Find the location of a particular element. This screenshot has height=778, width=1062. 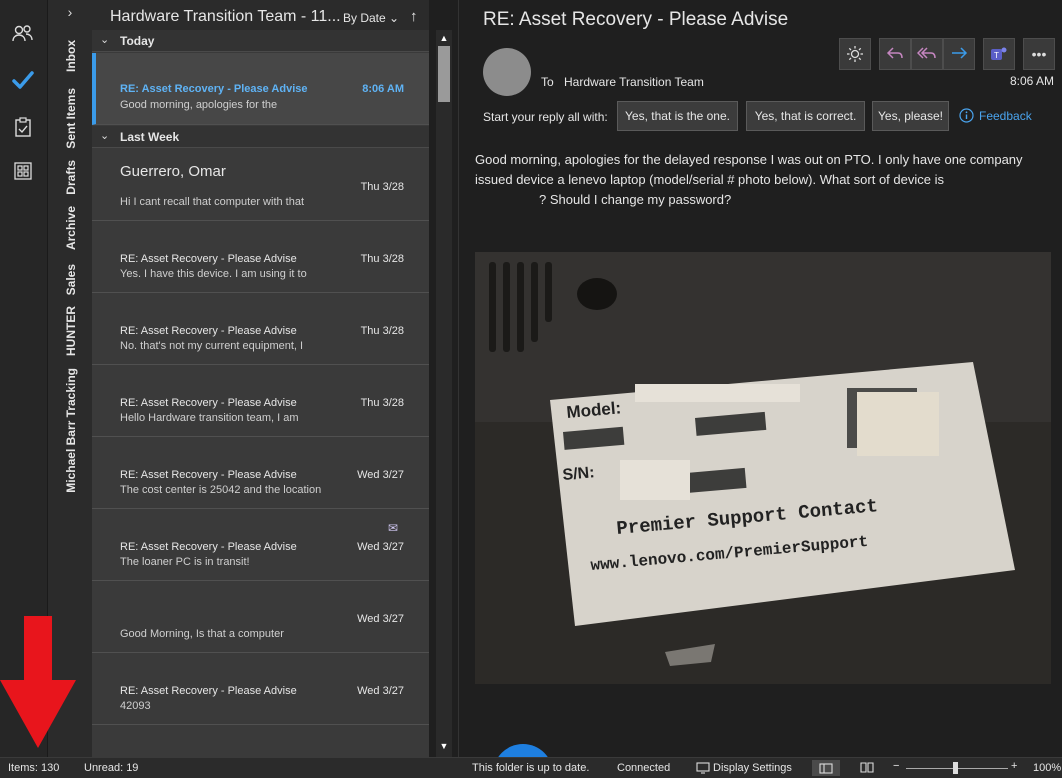

svg-text: T is located at coordinates (996, 55).